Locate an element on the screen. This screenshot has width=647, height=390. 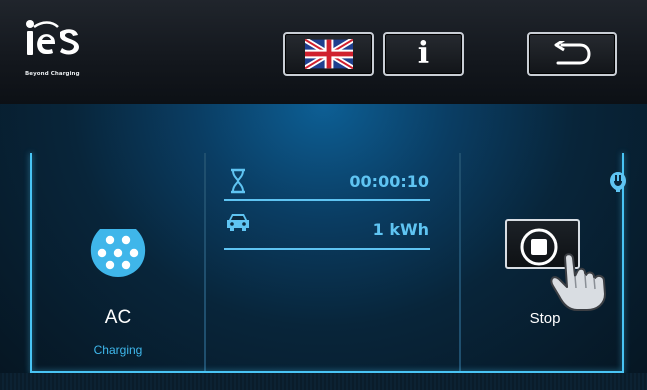
stop-label: Stop is located at coordinates (545, 318).